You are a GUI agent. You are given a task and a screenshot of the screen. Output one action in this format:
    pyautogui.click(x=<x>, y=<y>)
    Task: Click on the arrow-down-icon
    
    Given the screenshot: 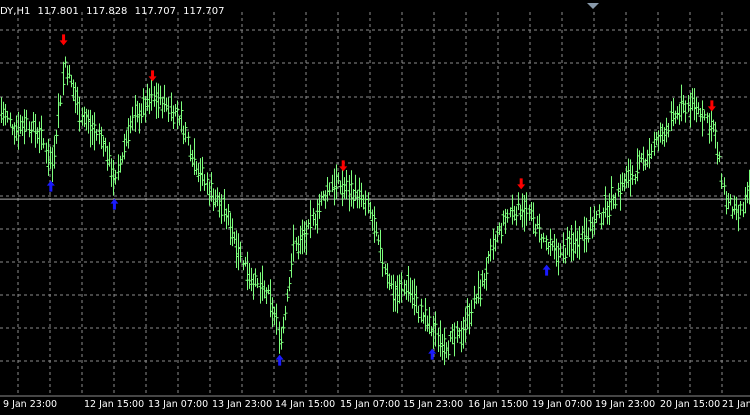 What is the action you would take?
    pyautogui.click(x=152, y=76)
    